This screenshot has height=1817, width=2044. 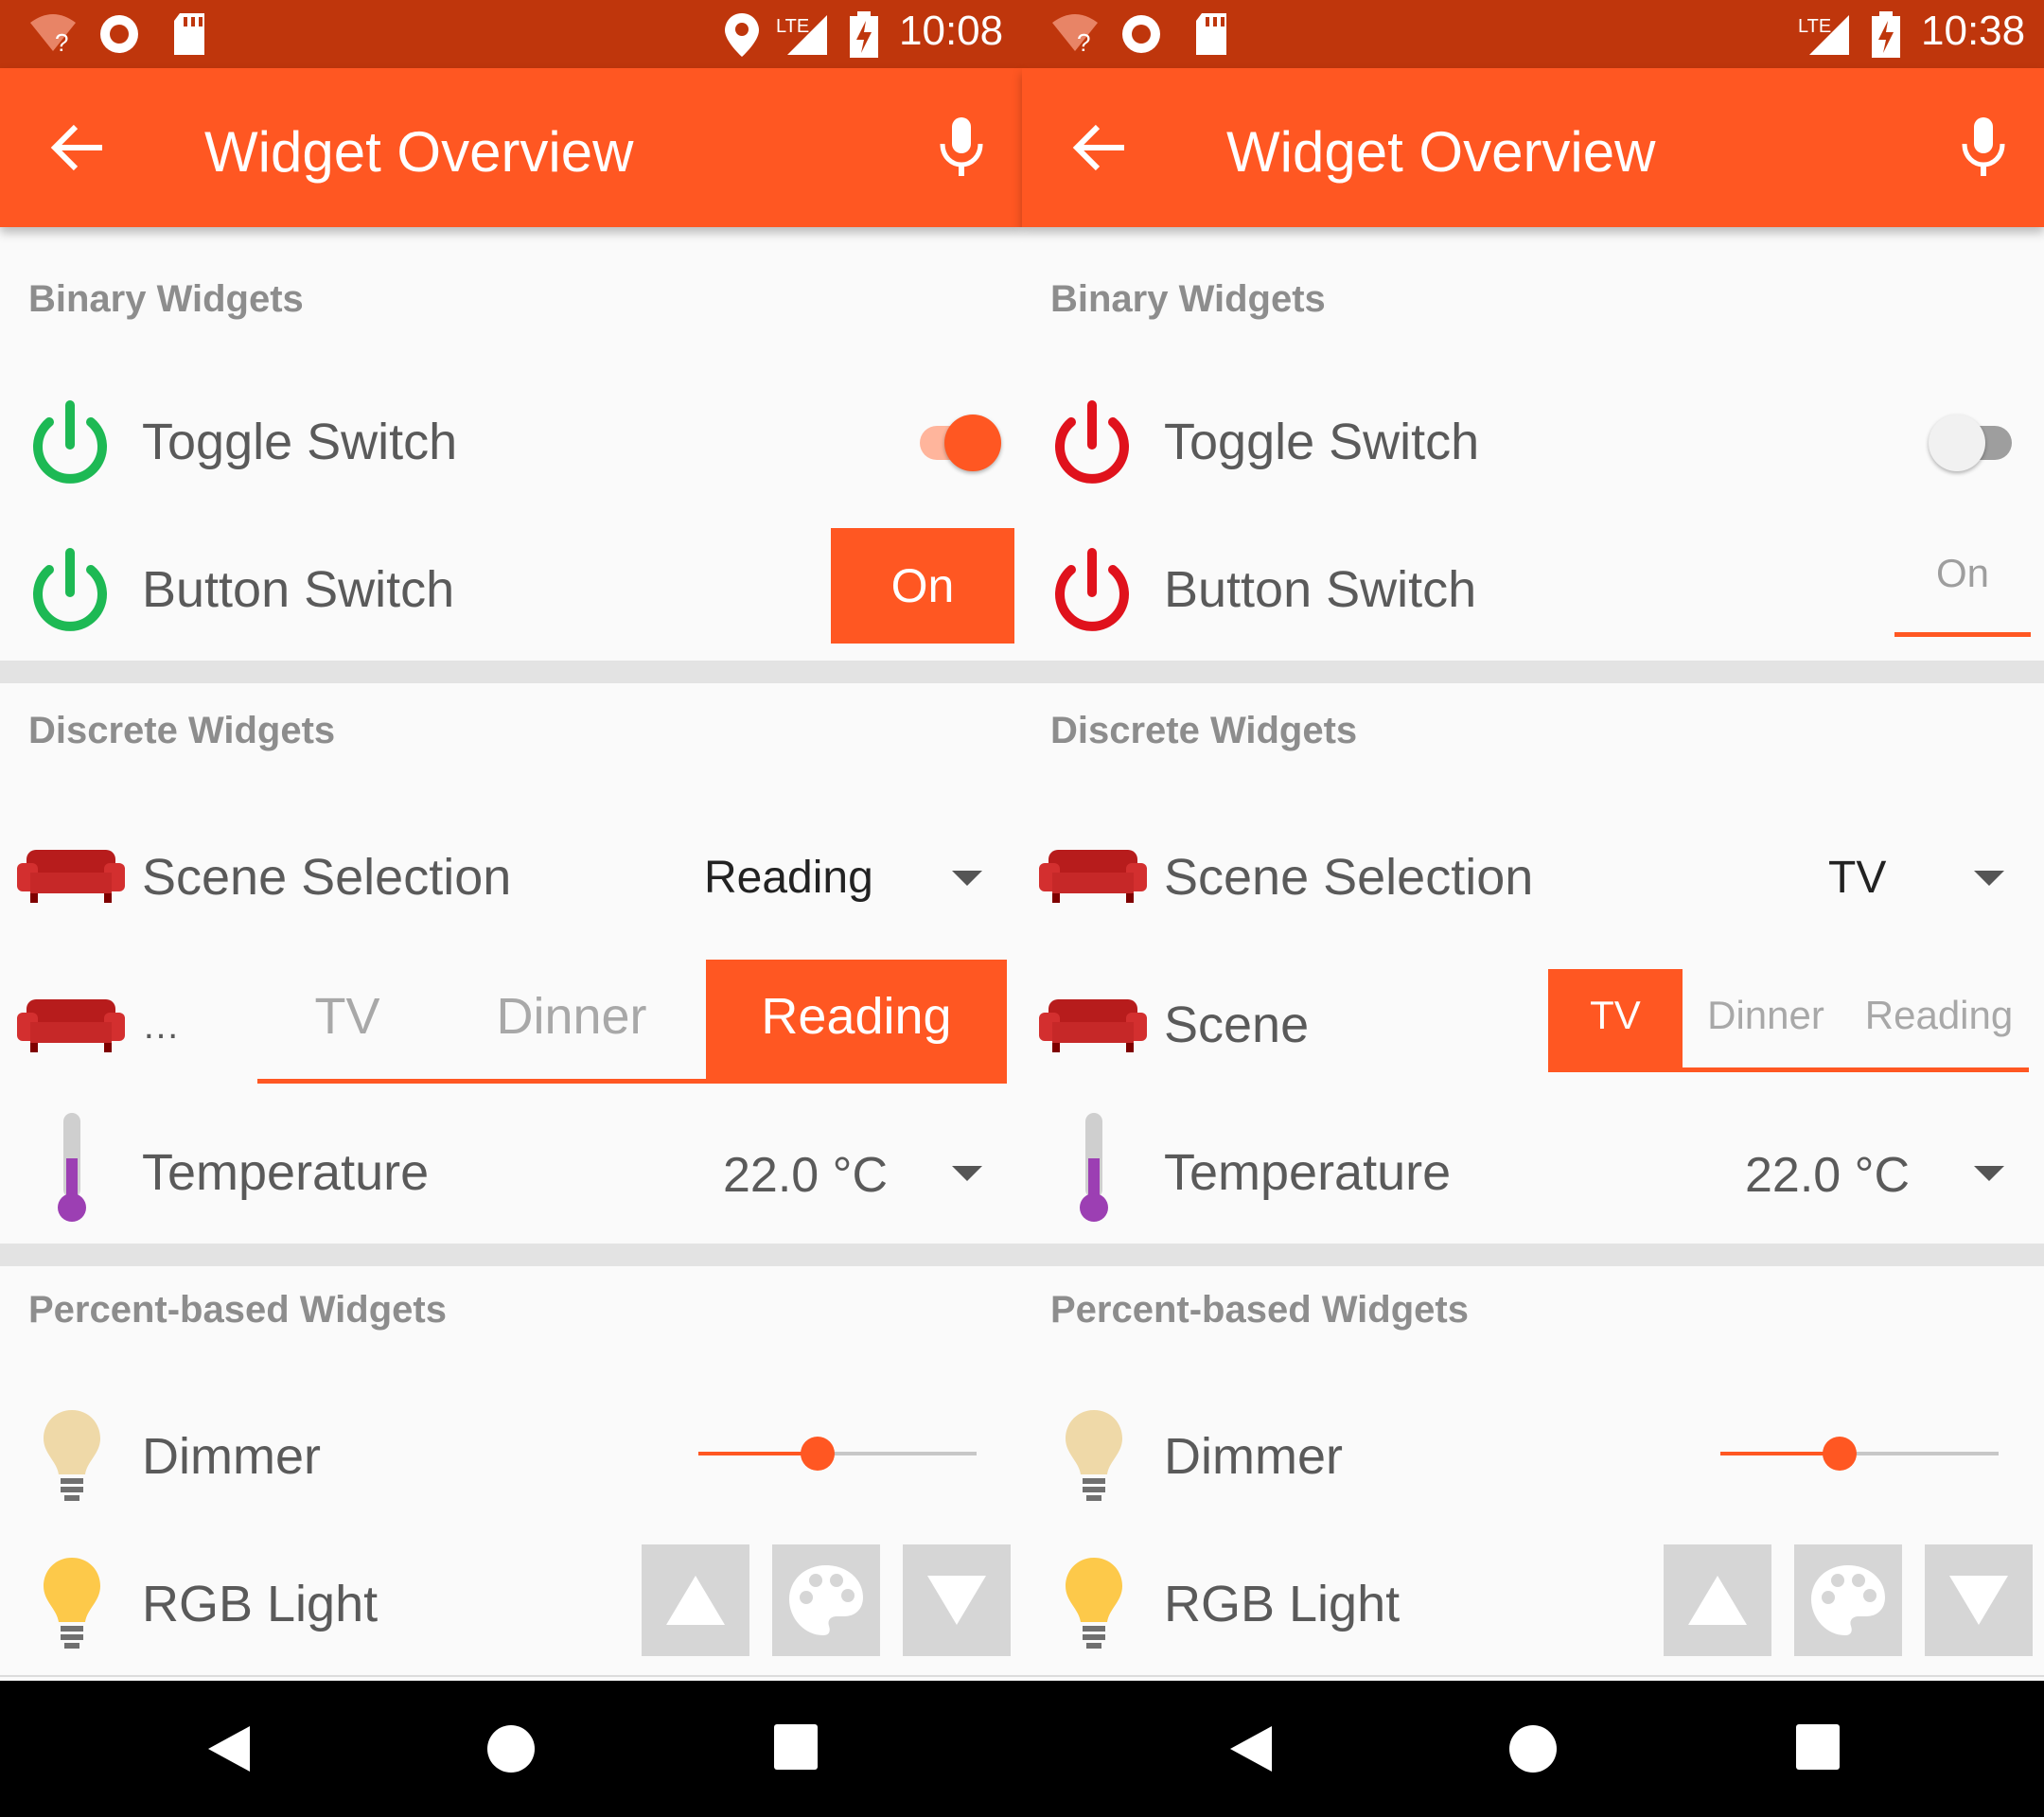 I want to click on scene-selection-value: Reading, so click(x=788, y=878).